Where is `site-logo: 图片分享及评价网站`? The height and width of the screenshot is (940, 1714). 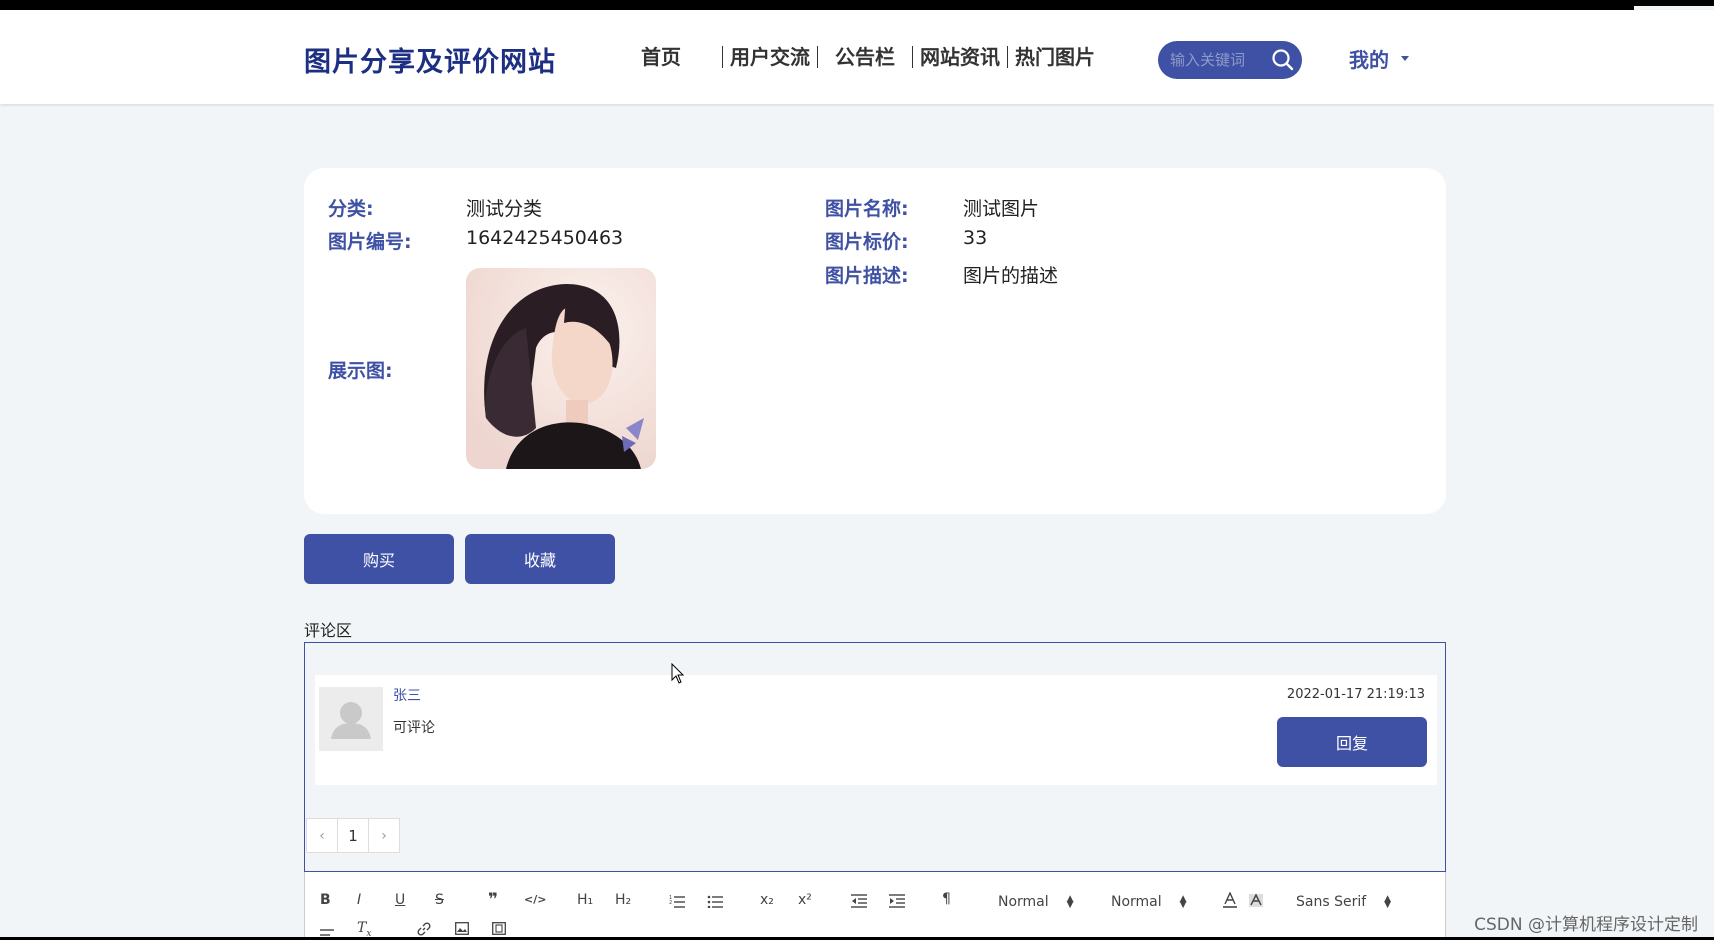 site-logo: 图片分享及评价网站 is located at coordinates (430, 59).